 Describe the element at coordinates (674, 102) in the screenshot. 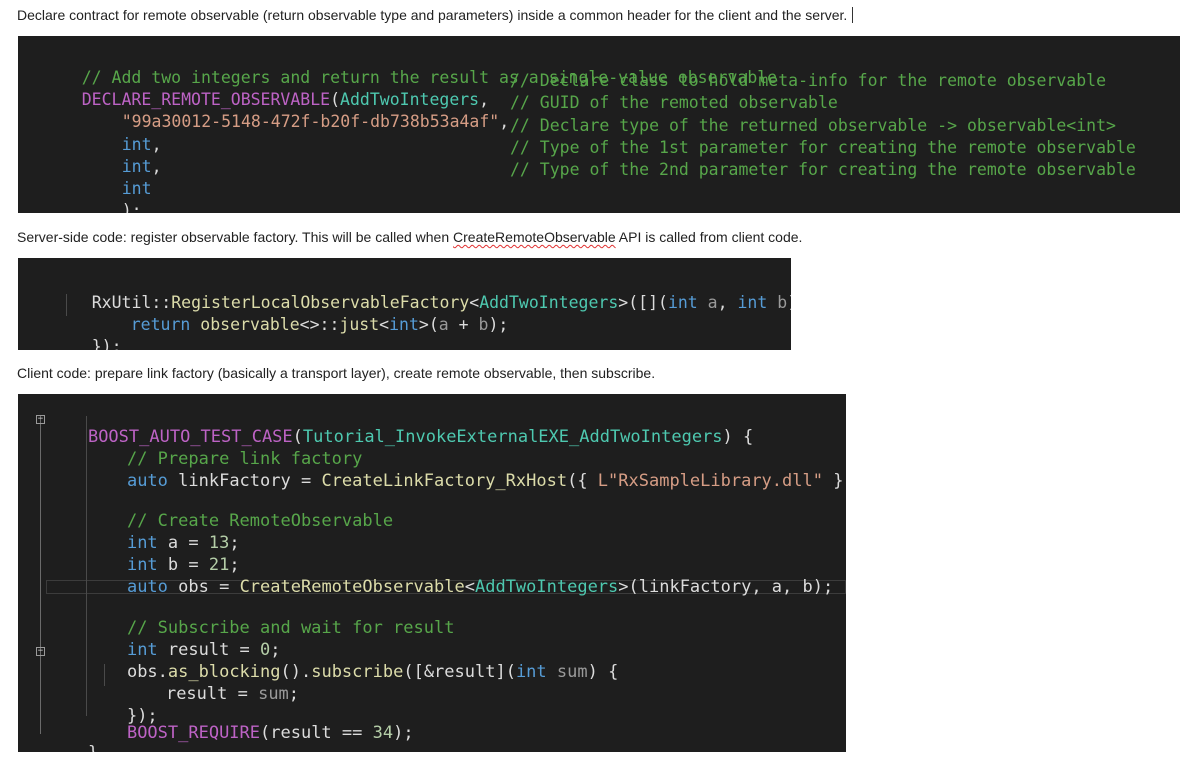

I see `code-comment: // GUID of the remoted observable` at that location.